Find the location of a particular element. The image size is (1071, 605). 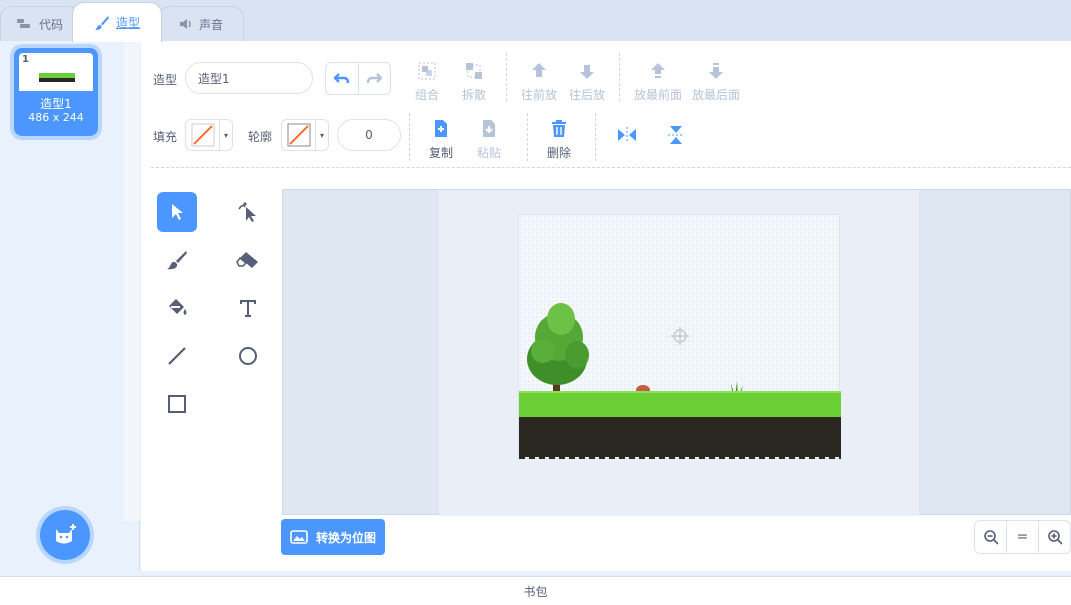

paste-button: 粘贴 is located at coordinates (489, 139).